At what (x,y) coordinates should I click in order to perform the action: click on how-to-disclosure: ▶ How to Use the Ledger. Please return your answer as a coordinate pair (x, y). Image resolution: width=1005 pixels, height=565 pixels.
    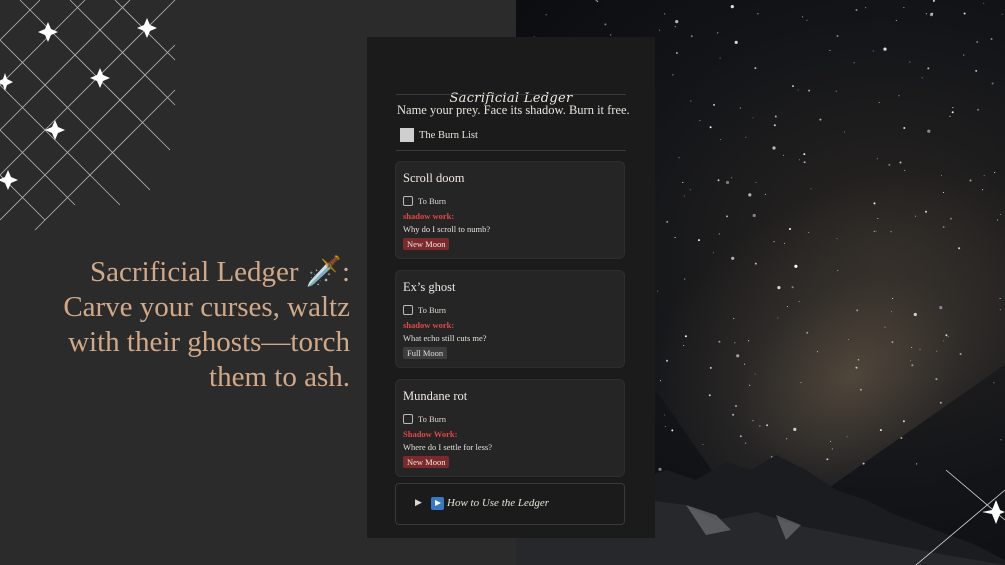
    Looking at the image, I should click on (510, 504).